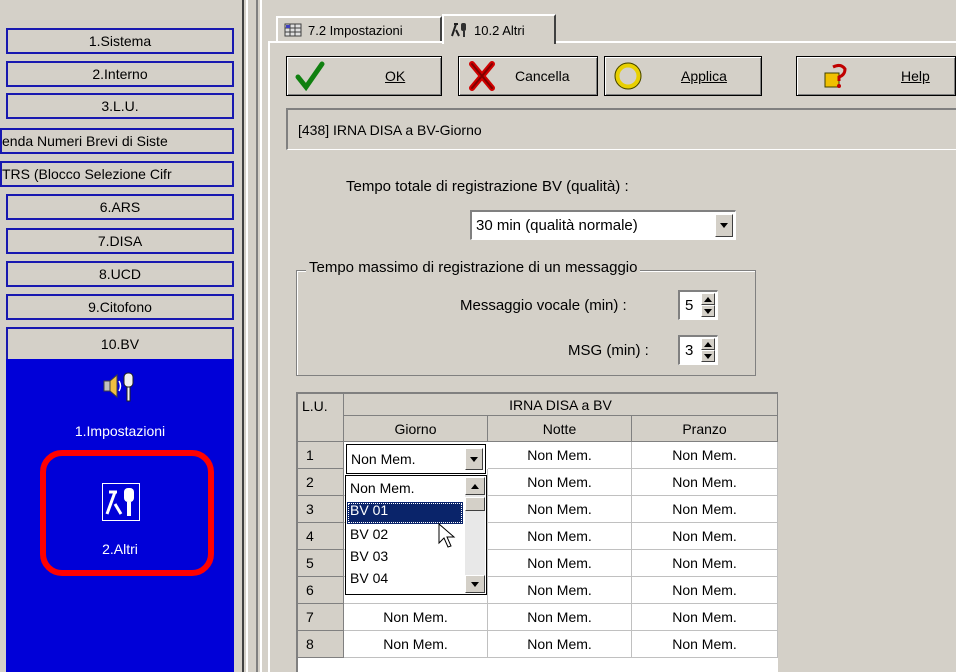 The height and width of the screenshot is (672, 956). What do you see at coordinates (416, 429) in the screenshot?
I see `grid-header-giorno: Giorno` at bounding box center [416, 429].